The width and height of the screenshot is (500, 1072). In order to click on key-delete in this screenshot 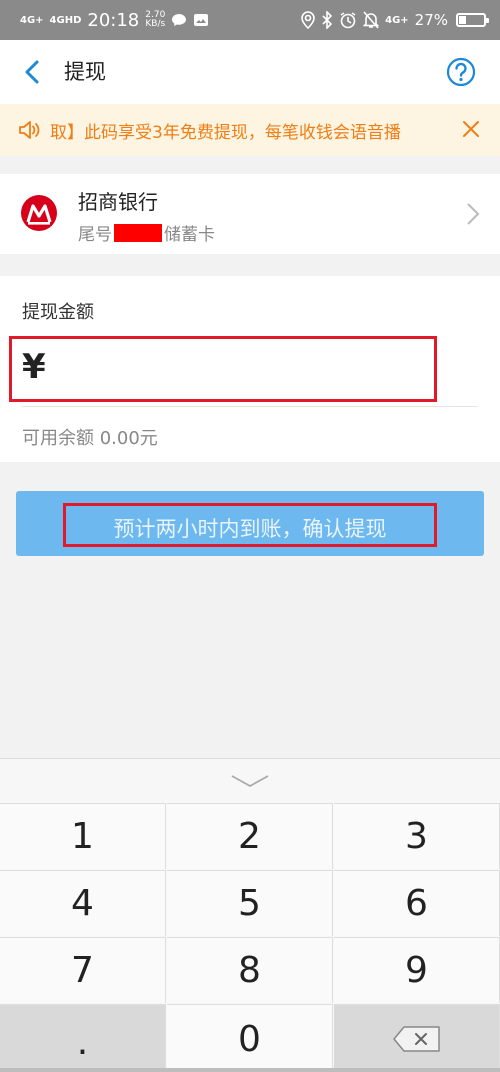, I will do `click(417, 1038)`.